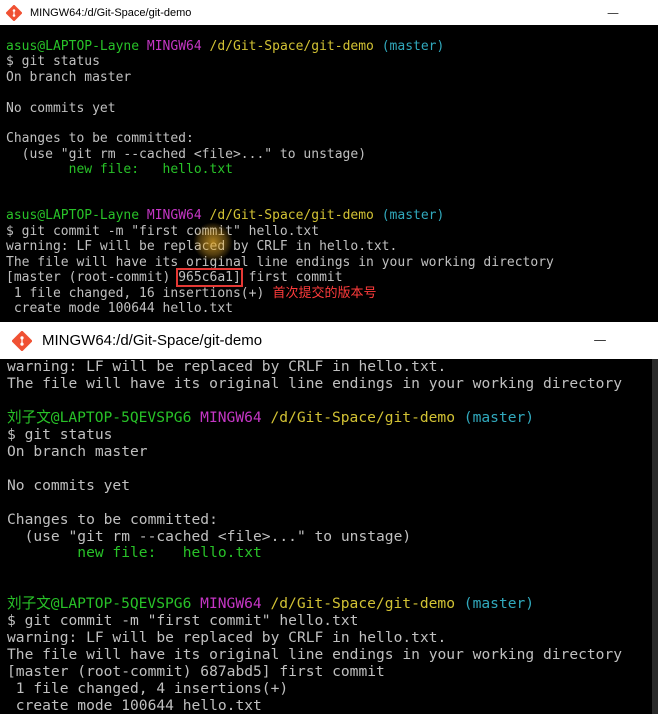 This screenshot has height=714, width=658. I want to click on terminal-line: $ git status, so click(332, 61).